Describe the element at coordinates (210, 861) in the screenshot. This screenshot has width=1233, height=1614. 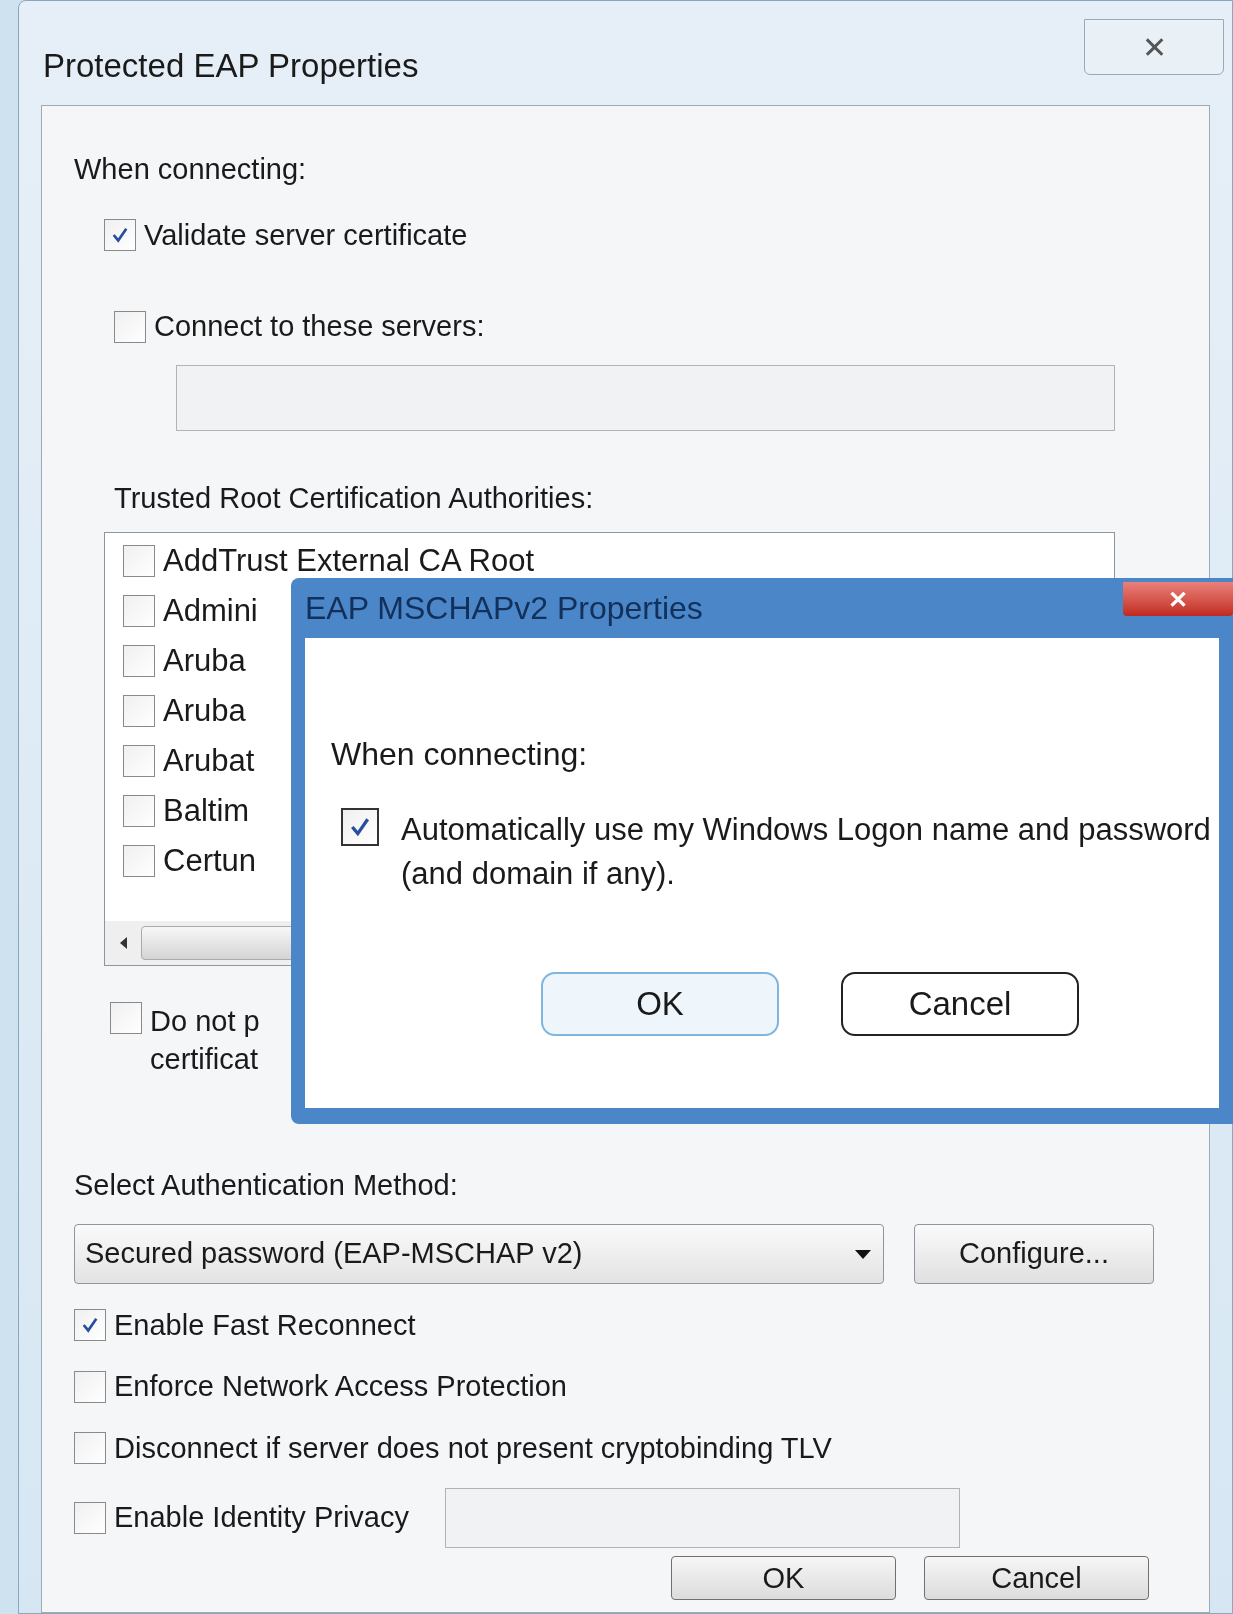
I see `checkbox-label: Certun` at that location.